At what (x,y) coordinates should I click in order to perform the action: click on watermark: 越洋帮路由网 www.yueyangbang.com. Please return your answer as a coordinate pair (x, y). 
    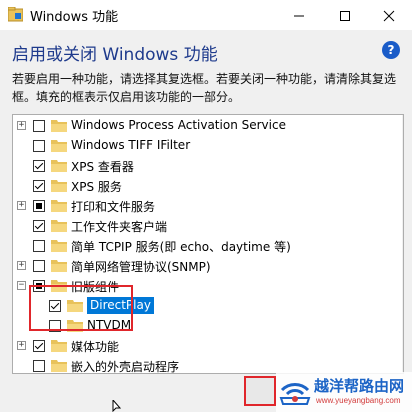
    Looking at the image, I should click on (344, 392).